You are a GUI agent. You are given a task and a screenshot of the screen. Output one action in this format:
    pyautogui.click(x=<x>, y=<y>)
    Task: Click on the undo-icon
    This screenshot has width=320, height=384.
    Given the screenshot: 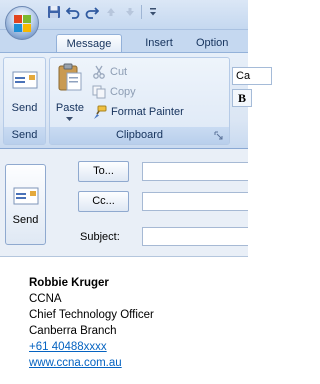 What is the action you would take?
    pyautogui.click(x=73, y=12)
    